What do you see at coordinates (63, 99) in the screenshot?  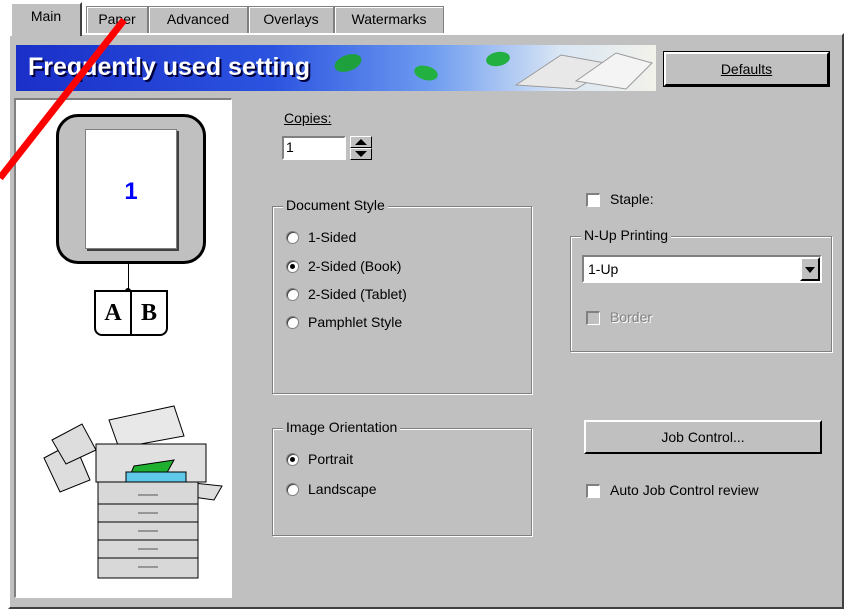 I see `annotation-red-line` at bounding box center [63, 99].